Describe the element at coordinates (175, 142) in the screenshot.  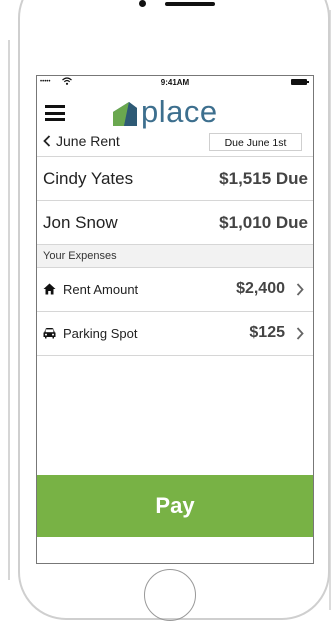
I see `rent-period-bar: June Rent Due June 1st` at that location.